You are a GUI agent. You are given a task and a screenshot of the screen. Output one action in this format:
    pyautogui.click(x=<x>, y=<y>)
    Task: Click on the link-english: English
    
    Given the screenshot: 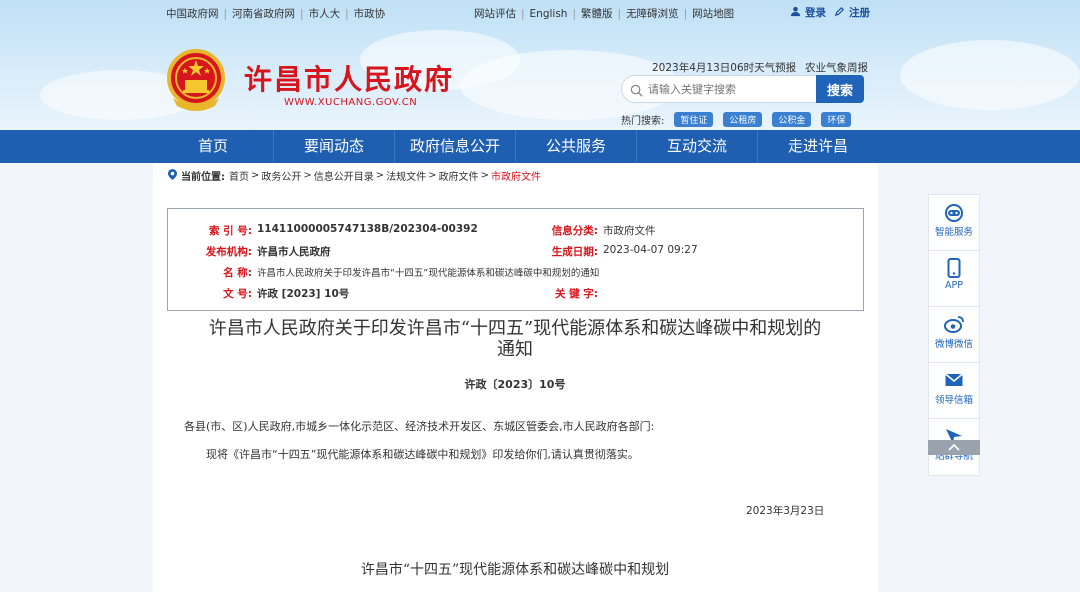 What is the action you would take?
    pyautogui.click(x=549, y=14)
    